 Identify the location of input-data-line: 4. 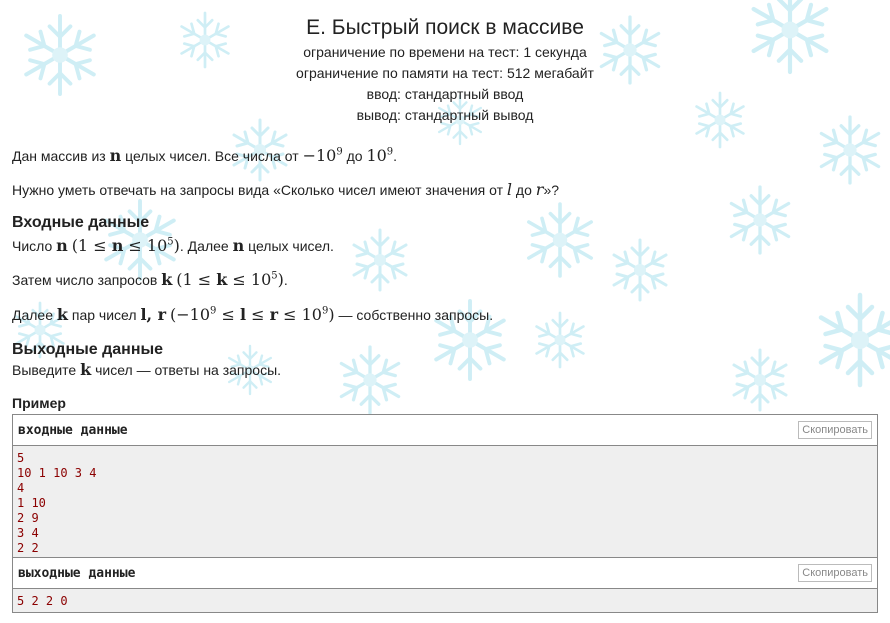
(21, 488).